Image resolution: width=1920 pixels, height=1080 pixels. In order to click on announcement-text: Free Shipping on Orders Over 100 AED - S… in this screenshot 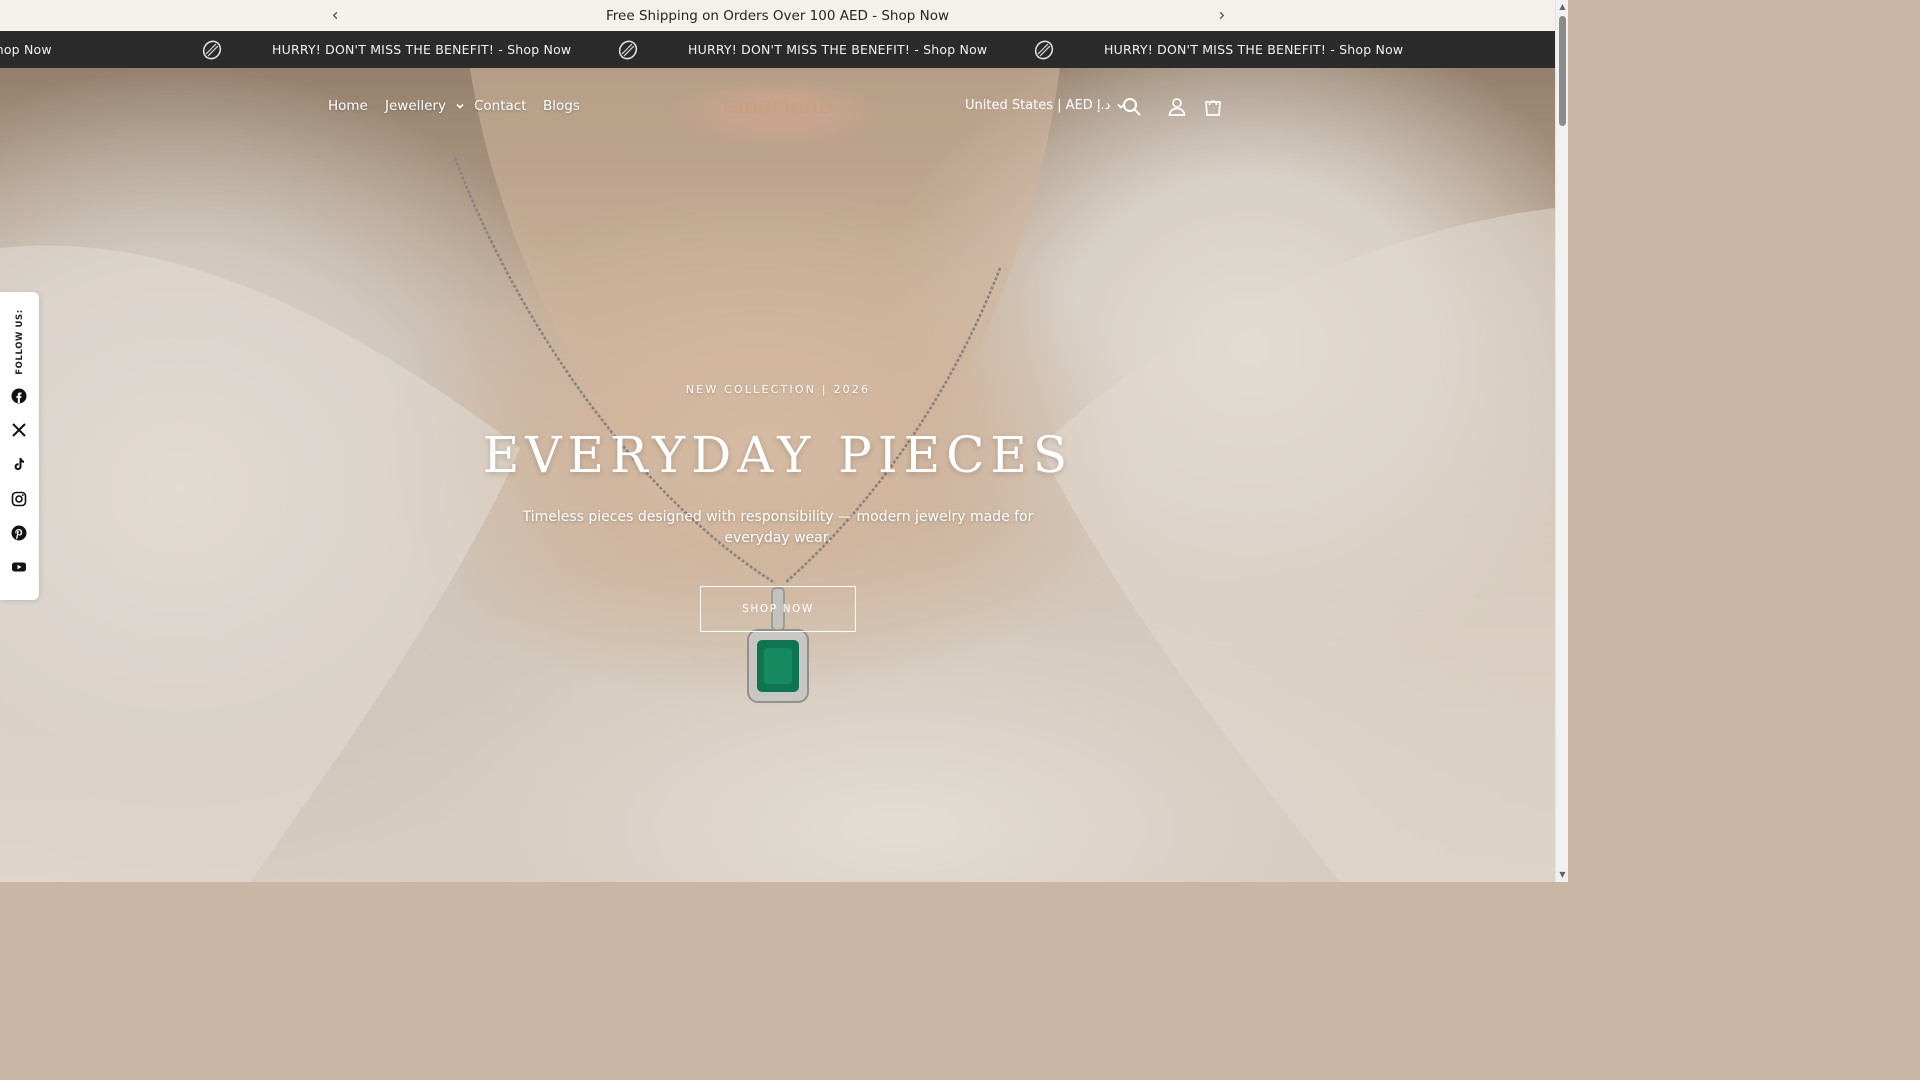, I will do `click(777, 16)`.